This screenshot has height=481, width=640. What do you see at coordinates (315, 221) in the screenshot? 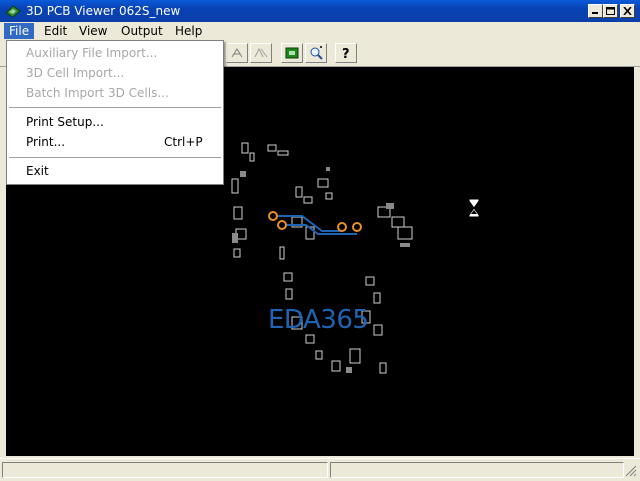
I see `logo-pads` at bounding box center [315, 221].